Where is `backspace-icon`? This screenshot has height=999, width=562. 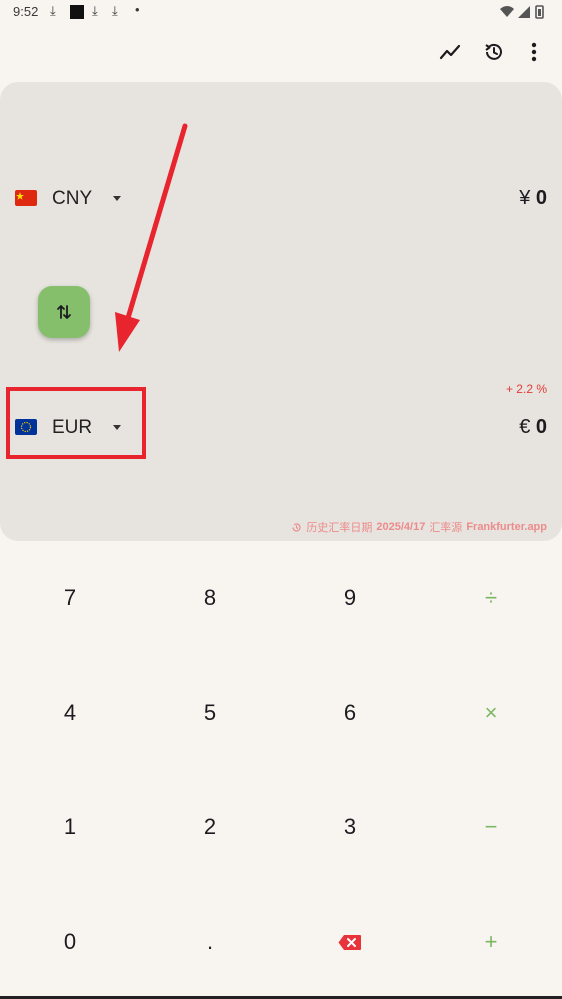 backspace-icon is located at coordinates (349, 942).